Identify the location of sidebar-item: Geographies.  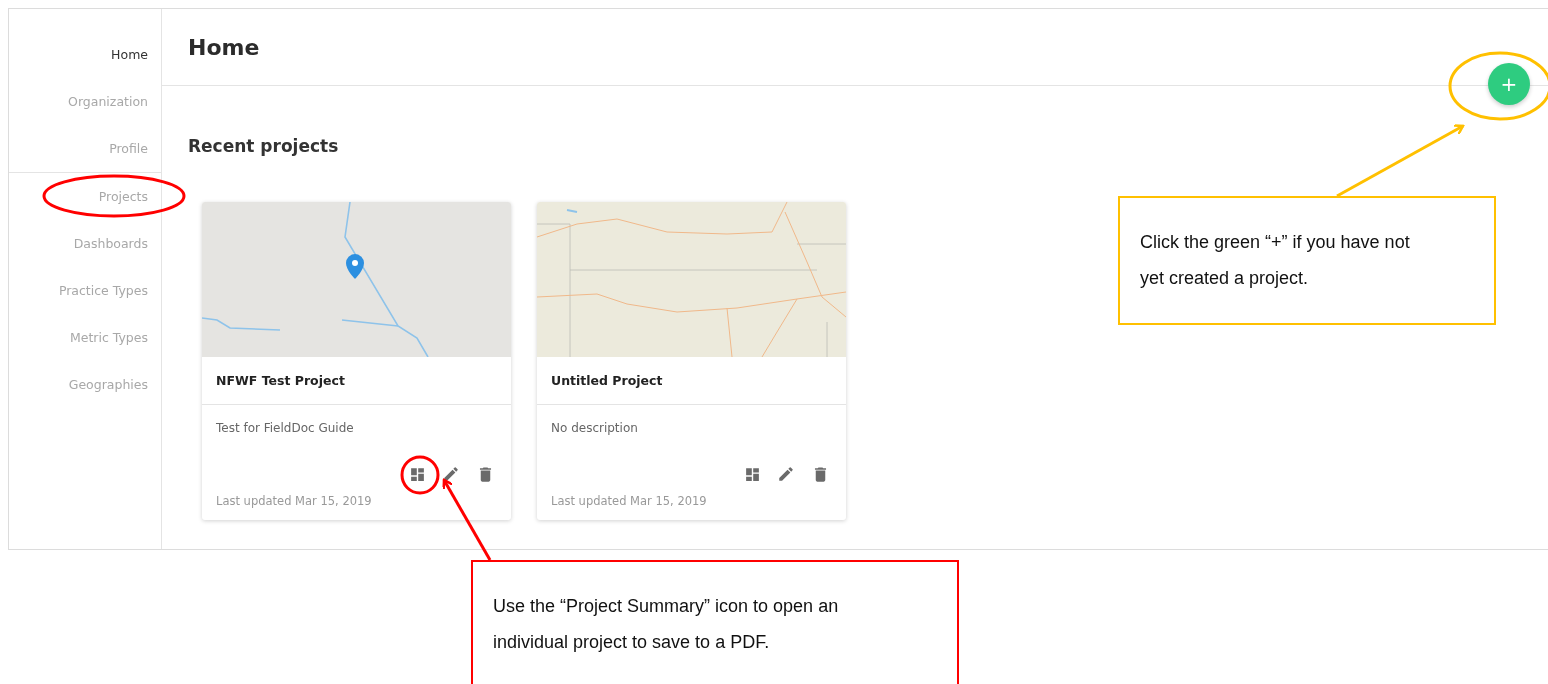
(85, 384).